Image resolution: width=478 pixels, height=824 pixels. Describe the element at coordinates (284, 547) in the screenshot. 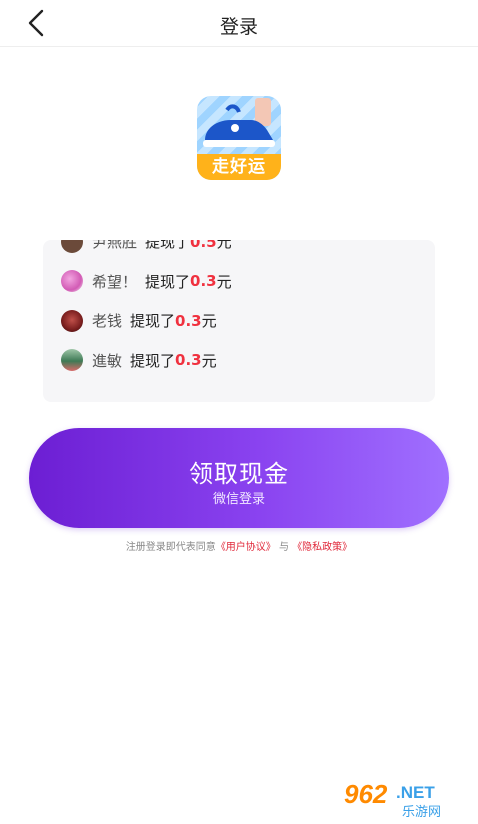

I see `agreement-conj: 与` at that location.